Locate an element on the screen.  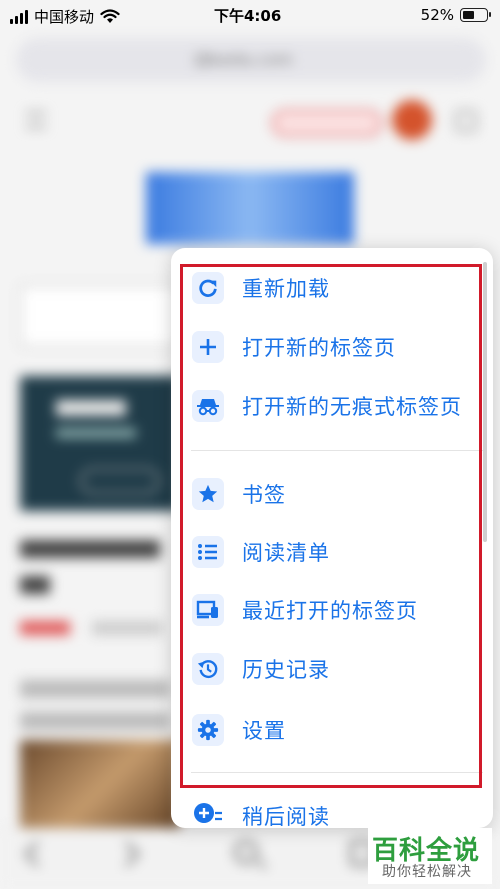
address-bar-url: baidu.com is located at coordinates (251, 59).